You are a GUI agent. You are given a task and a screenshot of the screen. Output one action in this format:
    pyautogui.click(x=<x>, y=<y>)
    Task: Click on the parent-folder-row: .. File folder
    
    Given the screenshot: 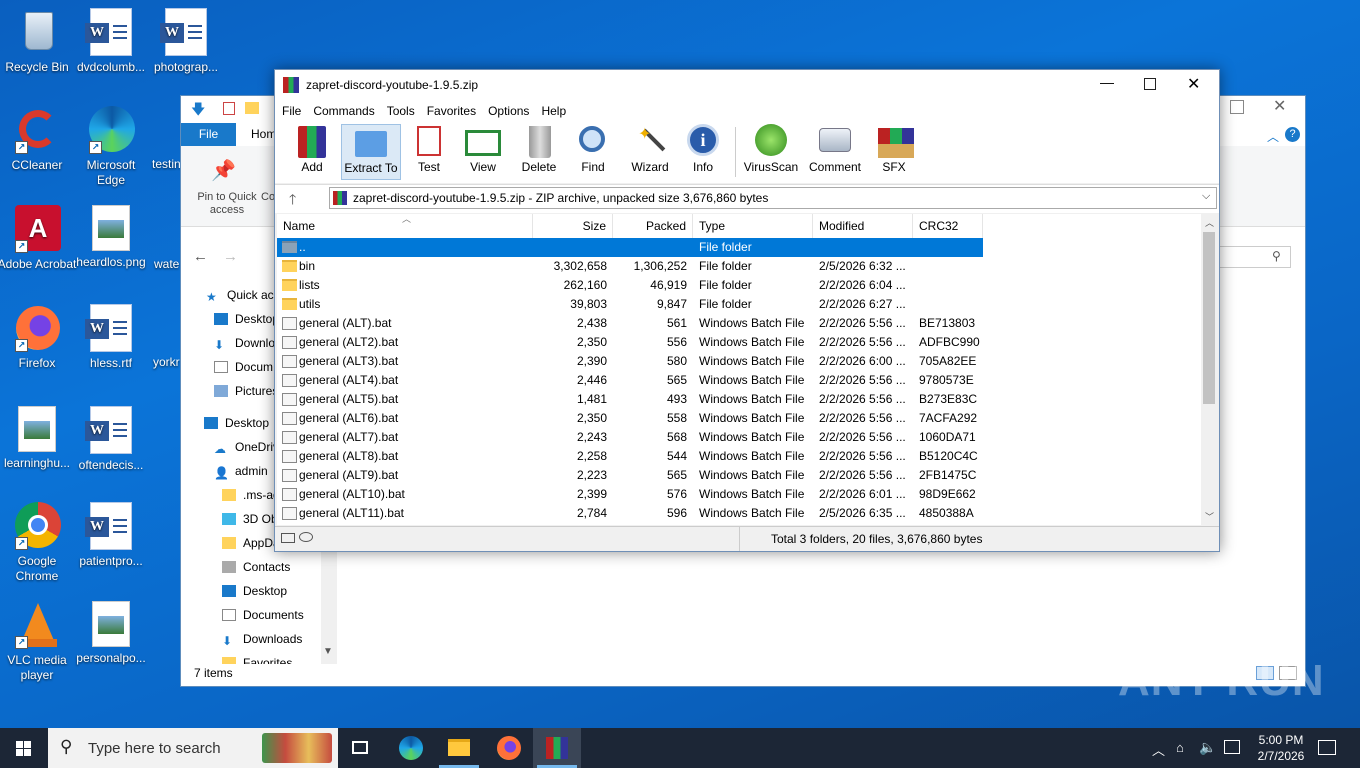 What is the action you would take?
    pyautogui.click(x=630, y=247)
    